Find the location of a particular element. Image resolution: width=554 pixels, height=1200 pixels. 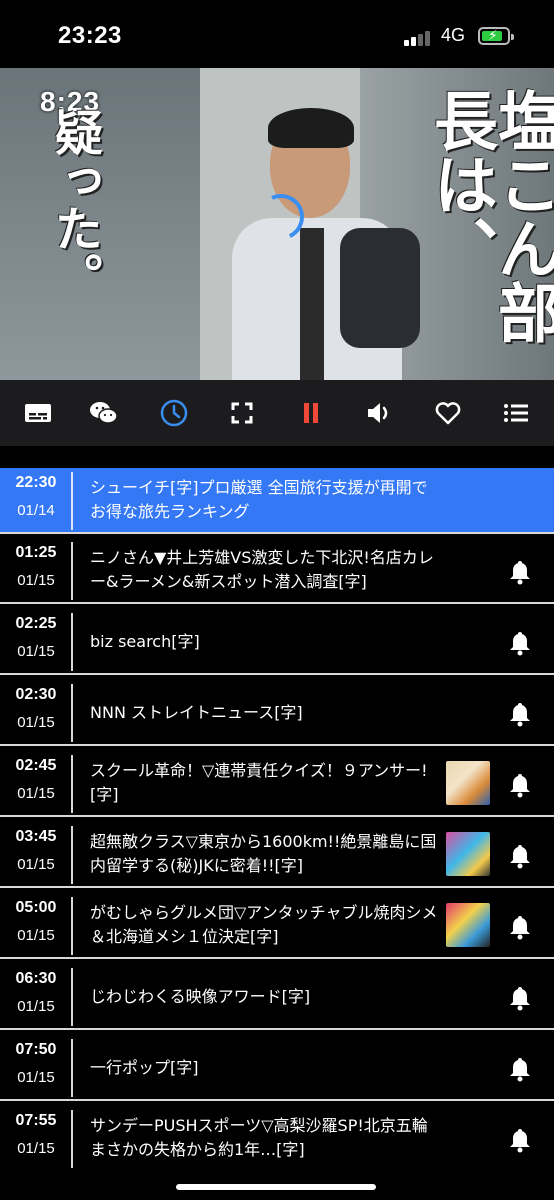

fullscreen-button is located at coordinates (242, 413).